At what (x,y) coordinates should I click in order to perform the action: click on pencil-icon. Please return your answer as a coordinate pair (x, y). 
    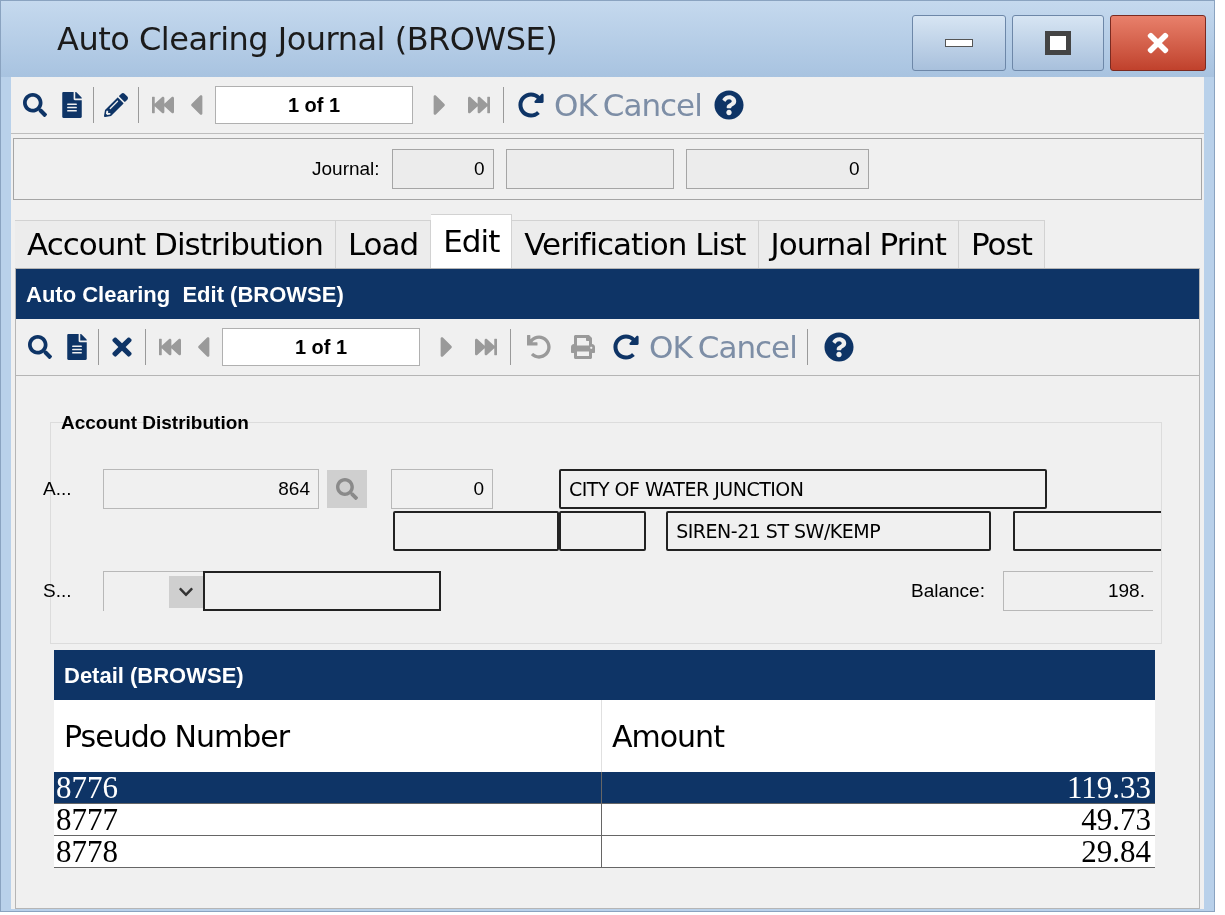
    Looking at the image, I should click on (116, 105).